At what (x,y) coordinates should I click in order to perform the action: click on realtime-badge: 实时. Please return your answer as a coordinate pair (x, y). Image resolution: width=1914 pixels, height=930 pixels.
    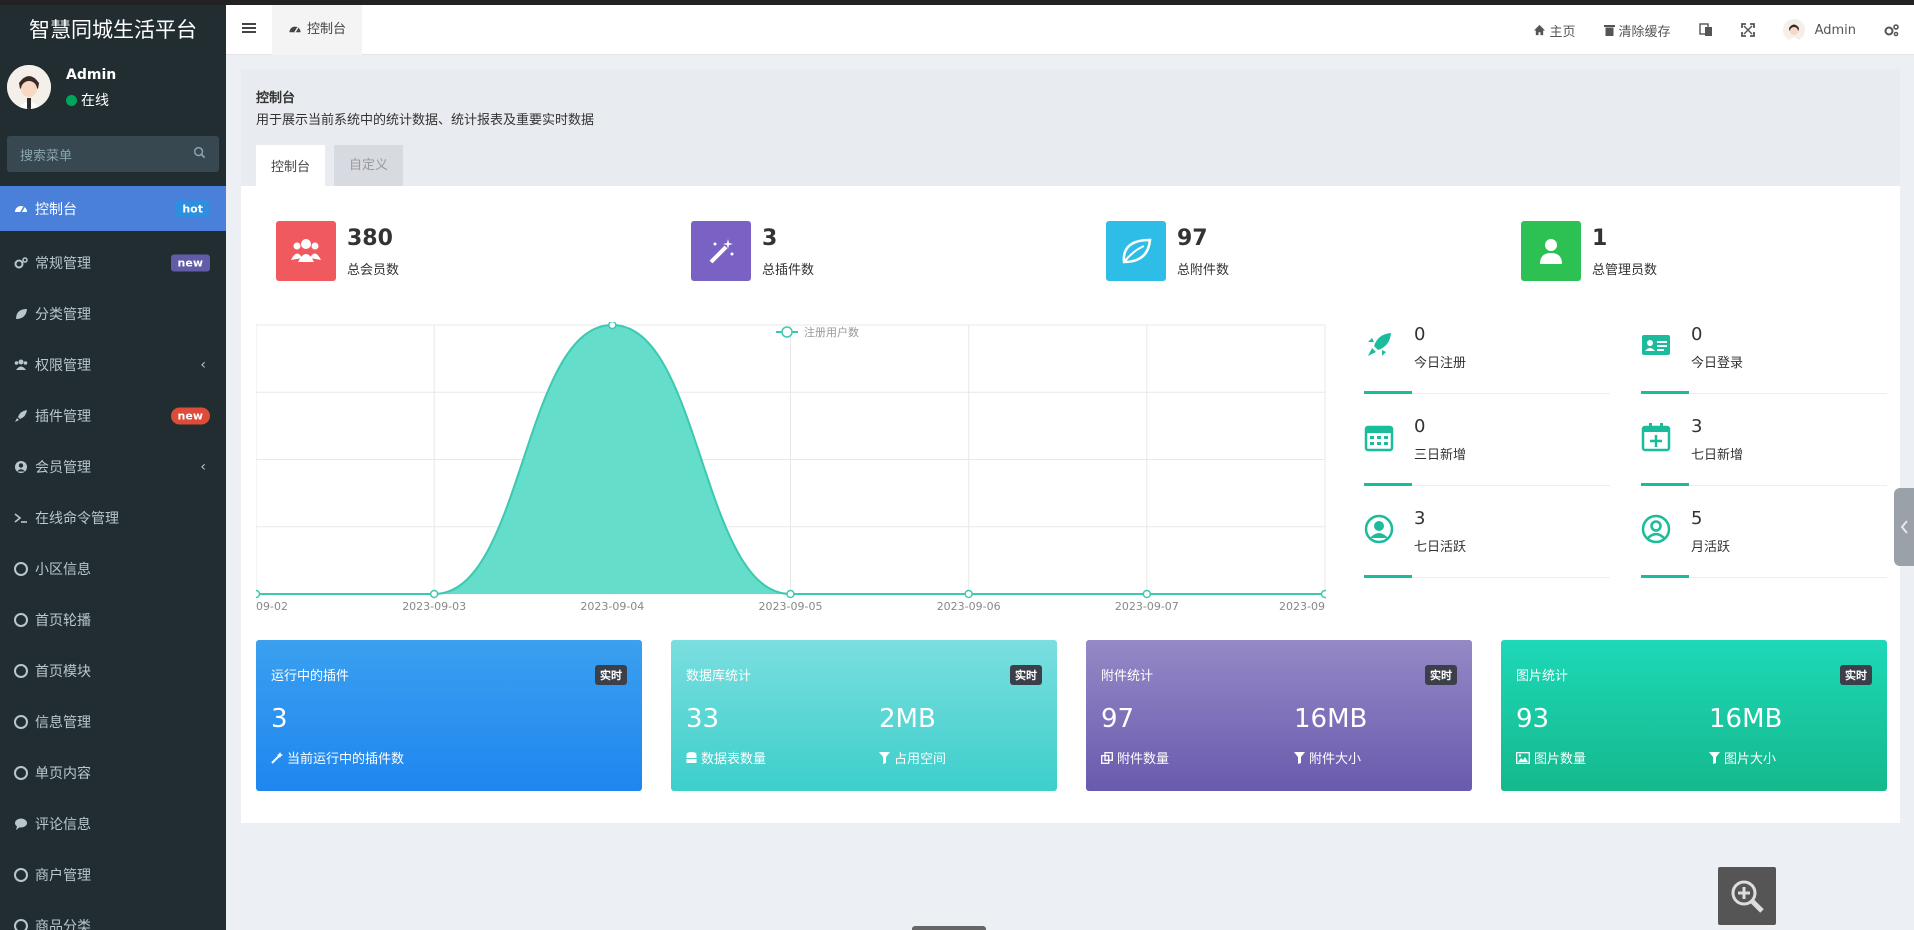
    Looking at the image, I should click on (1441, 675).